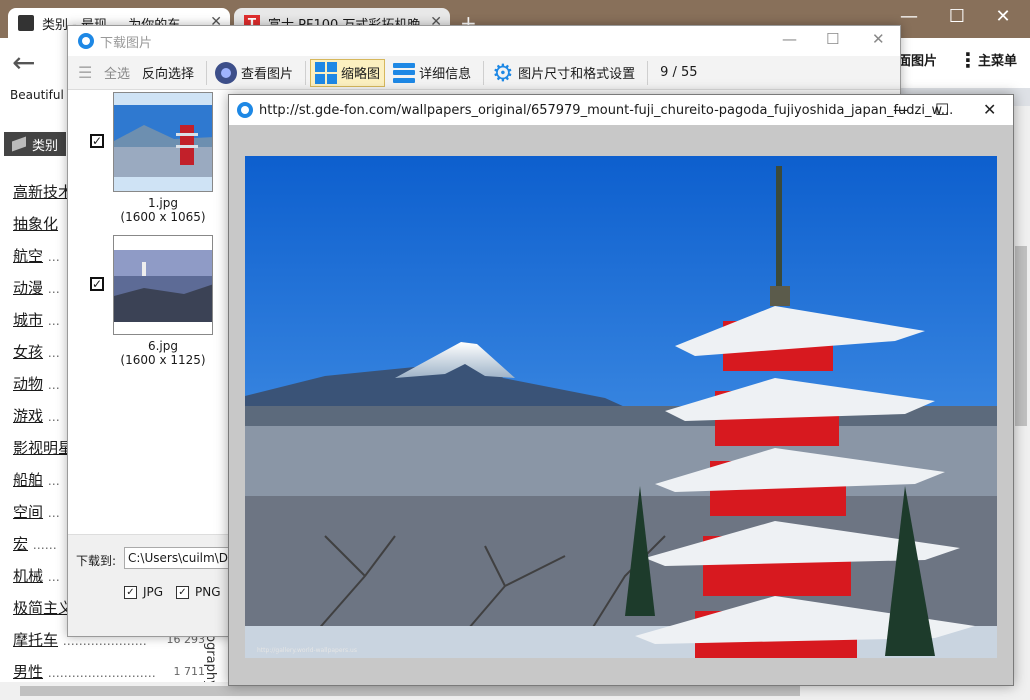 Image resolution: width=1030 pixels, height=700 pixels. What do you see at coordinates (942, 109) in the screenshot?
I see `viewer-maximize-button: ☐` at bounding box center [942, 109].